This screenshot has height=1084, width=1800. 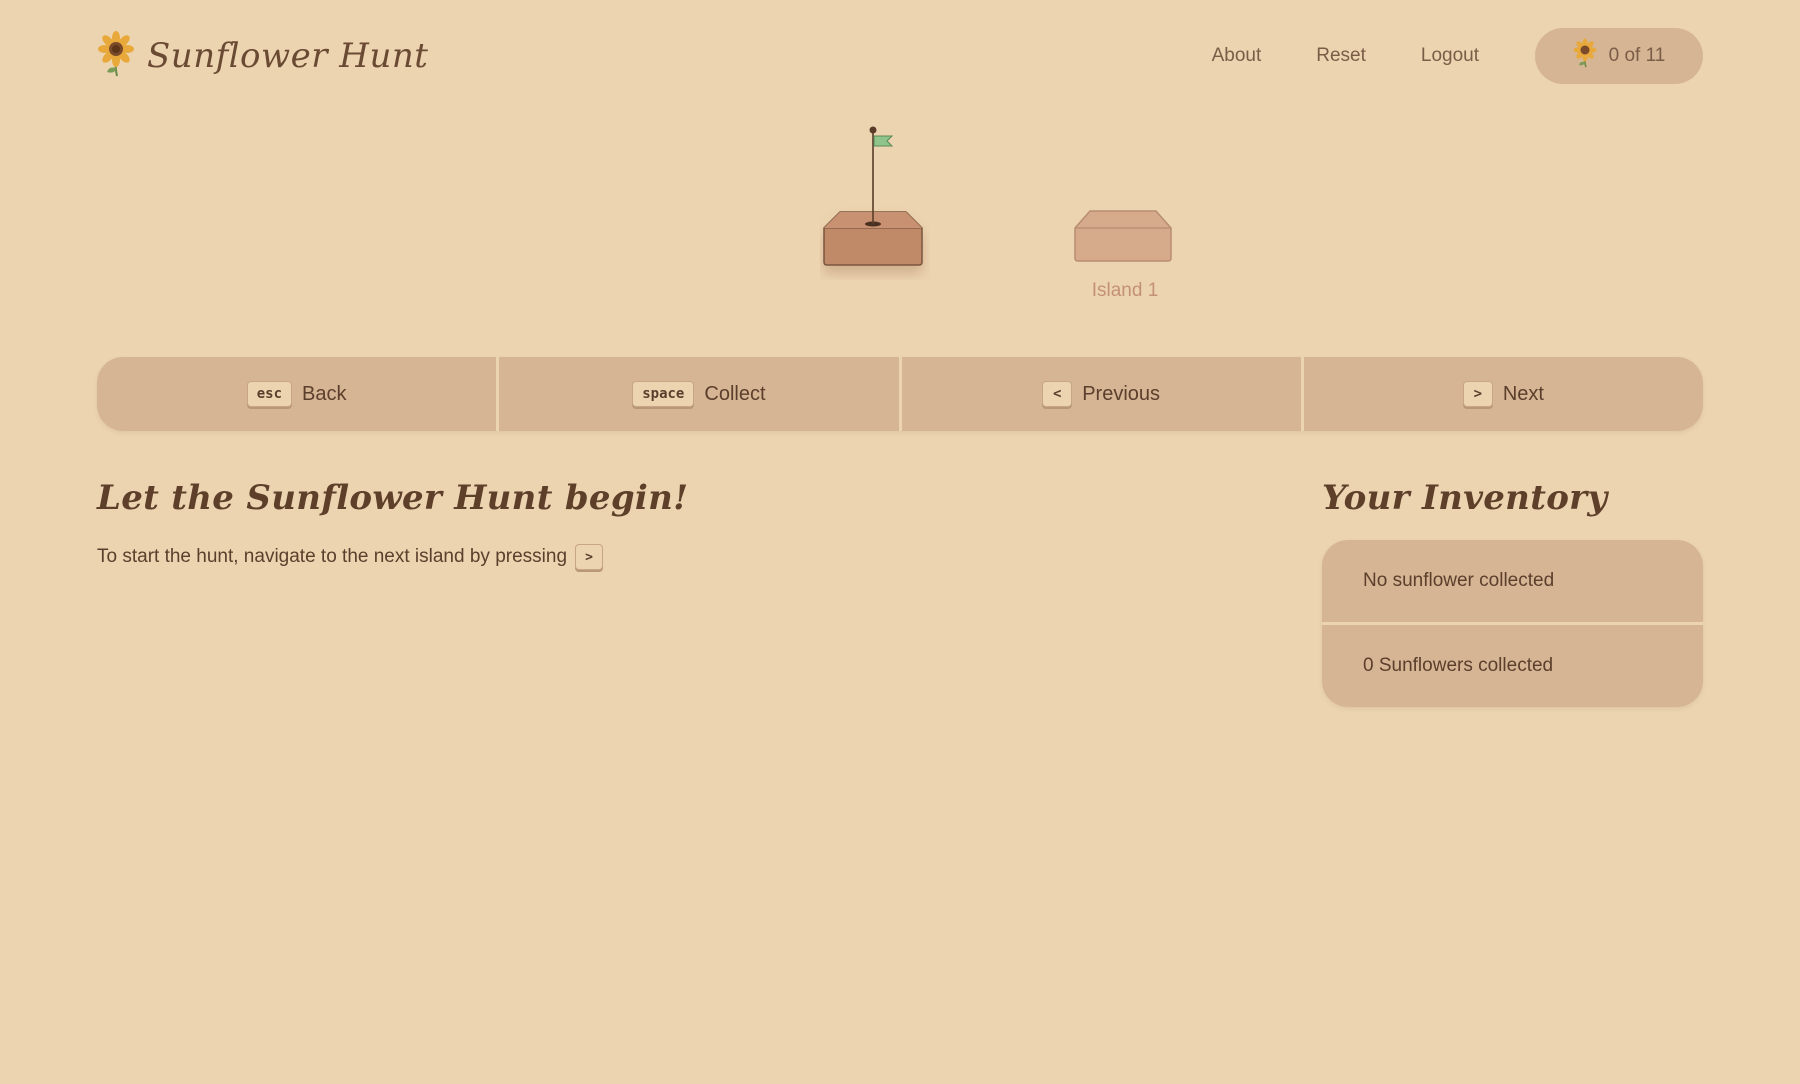 I want to click on sunflower-counter-icon, so click(x=1585, y=56).